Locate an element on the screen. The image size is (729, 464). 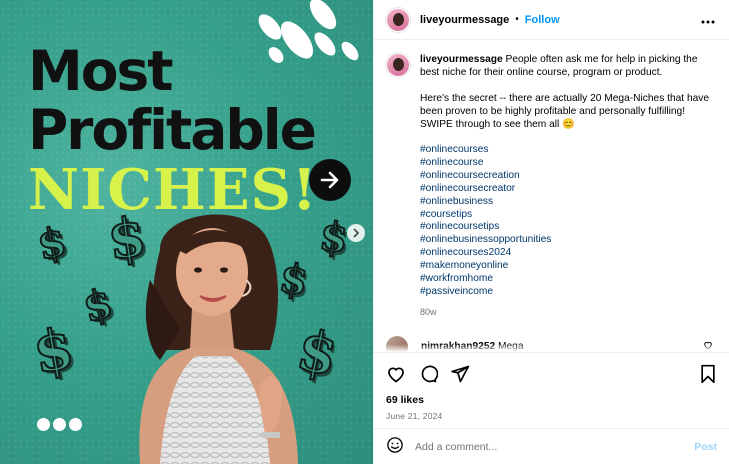
hashtag-link: #passiveincome is located at coordinates (568, 292).